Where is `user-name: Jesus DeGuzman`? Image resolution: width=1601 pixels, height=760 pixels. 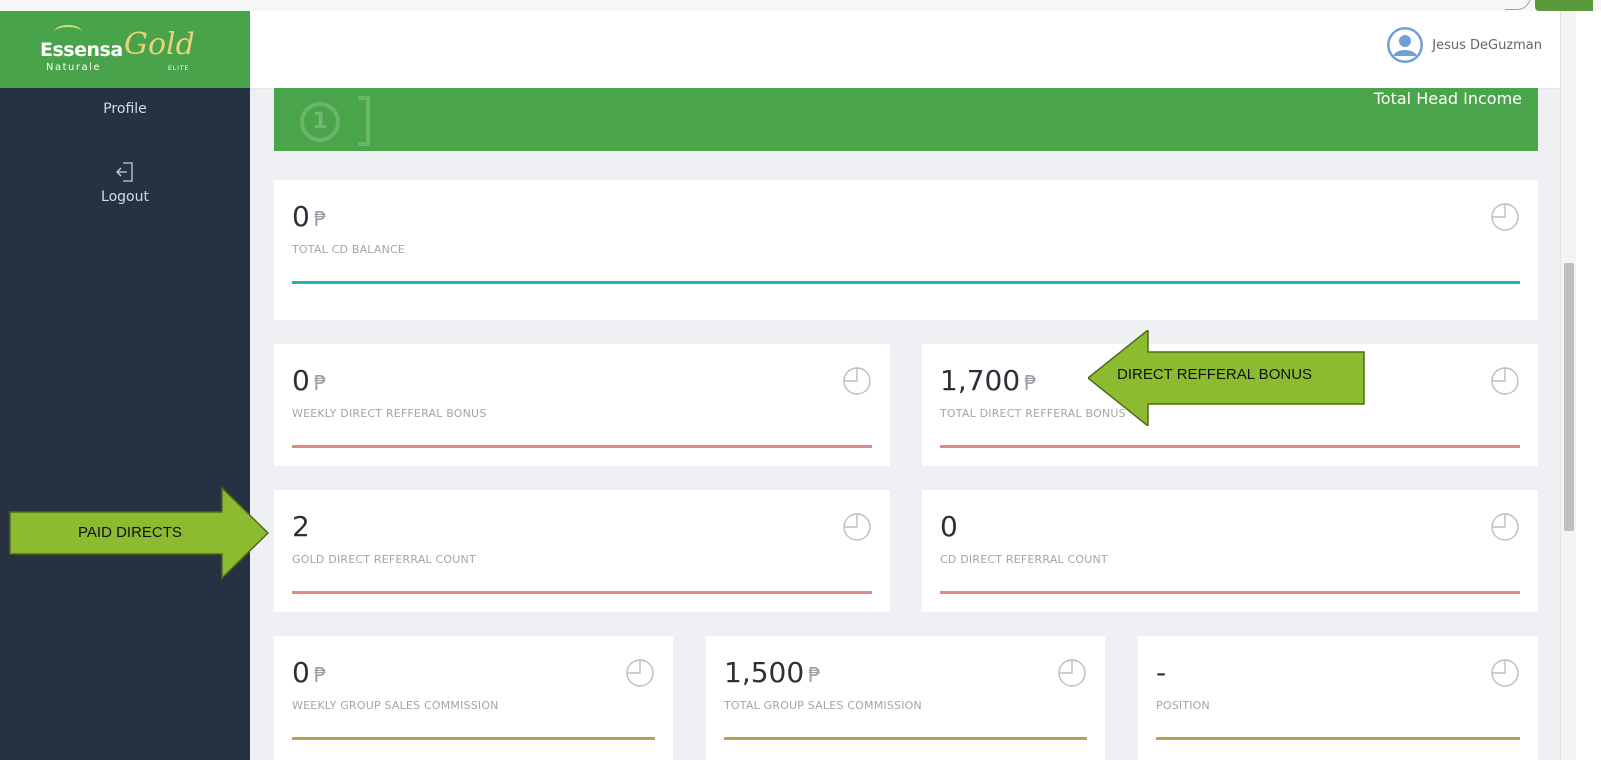 user-name: Jesus DeGuzman is located at coordinates (1487, 45).